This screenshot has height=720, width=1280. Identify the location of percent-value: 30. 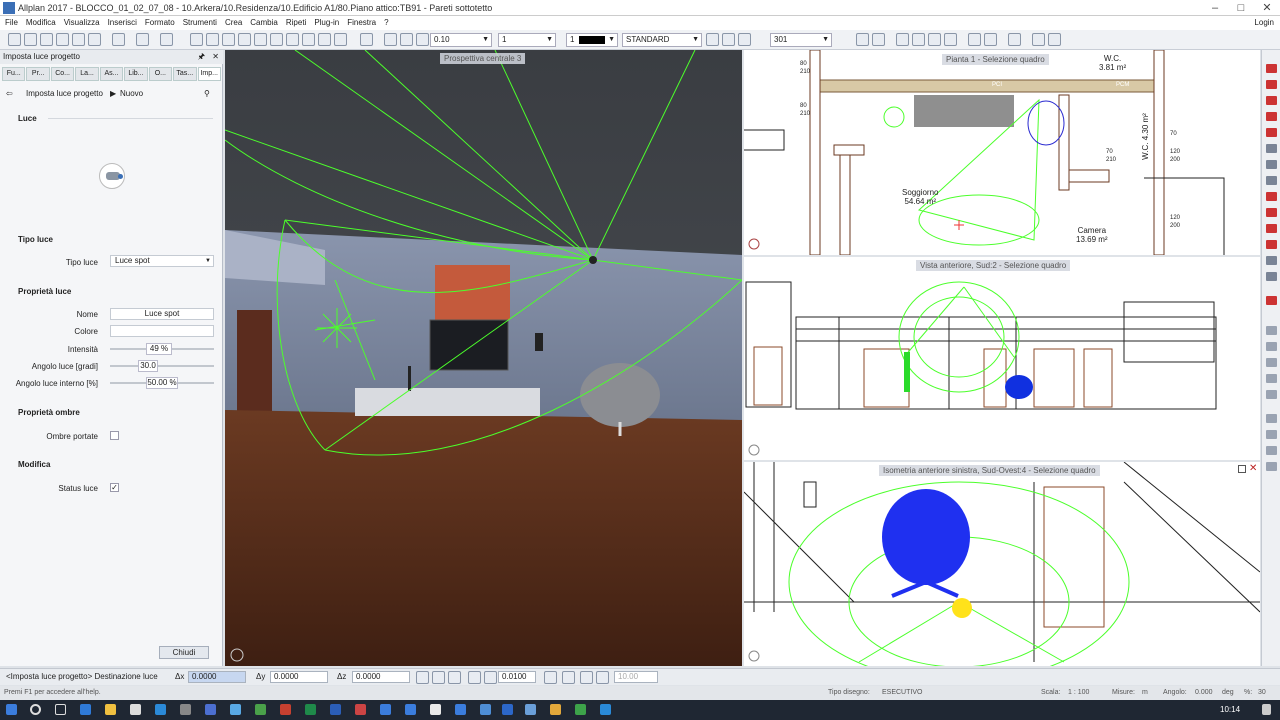
(1262, 693).